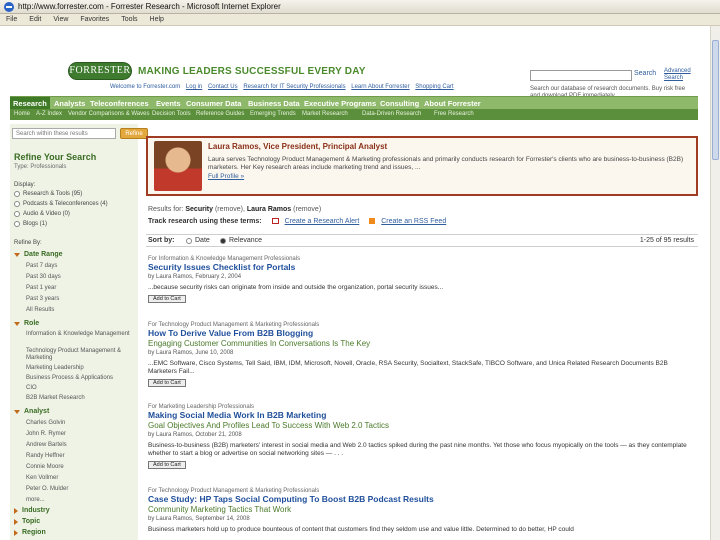  Describe the element at coordinates (424, 333) in the screenshot. I see `result-title: How To Derive Value From B2B Blogging` at that location.